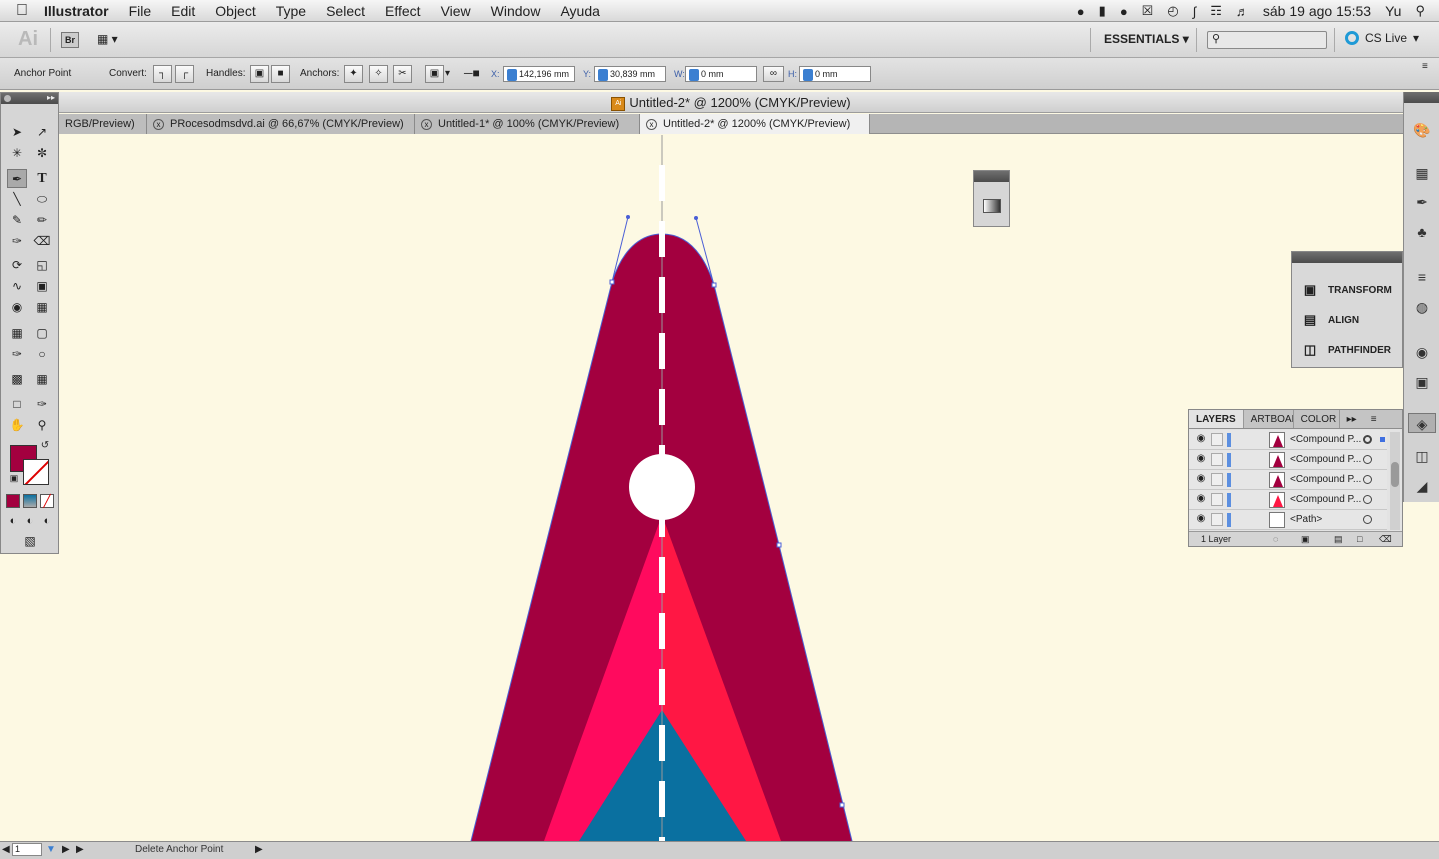  Describe the element at coordinates (42, 153) in the screenshot. I see `lasso-tool-icon: ✼` at that location.